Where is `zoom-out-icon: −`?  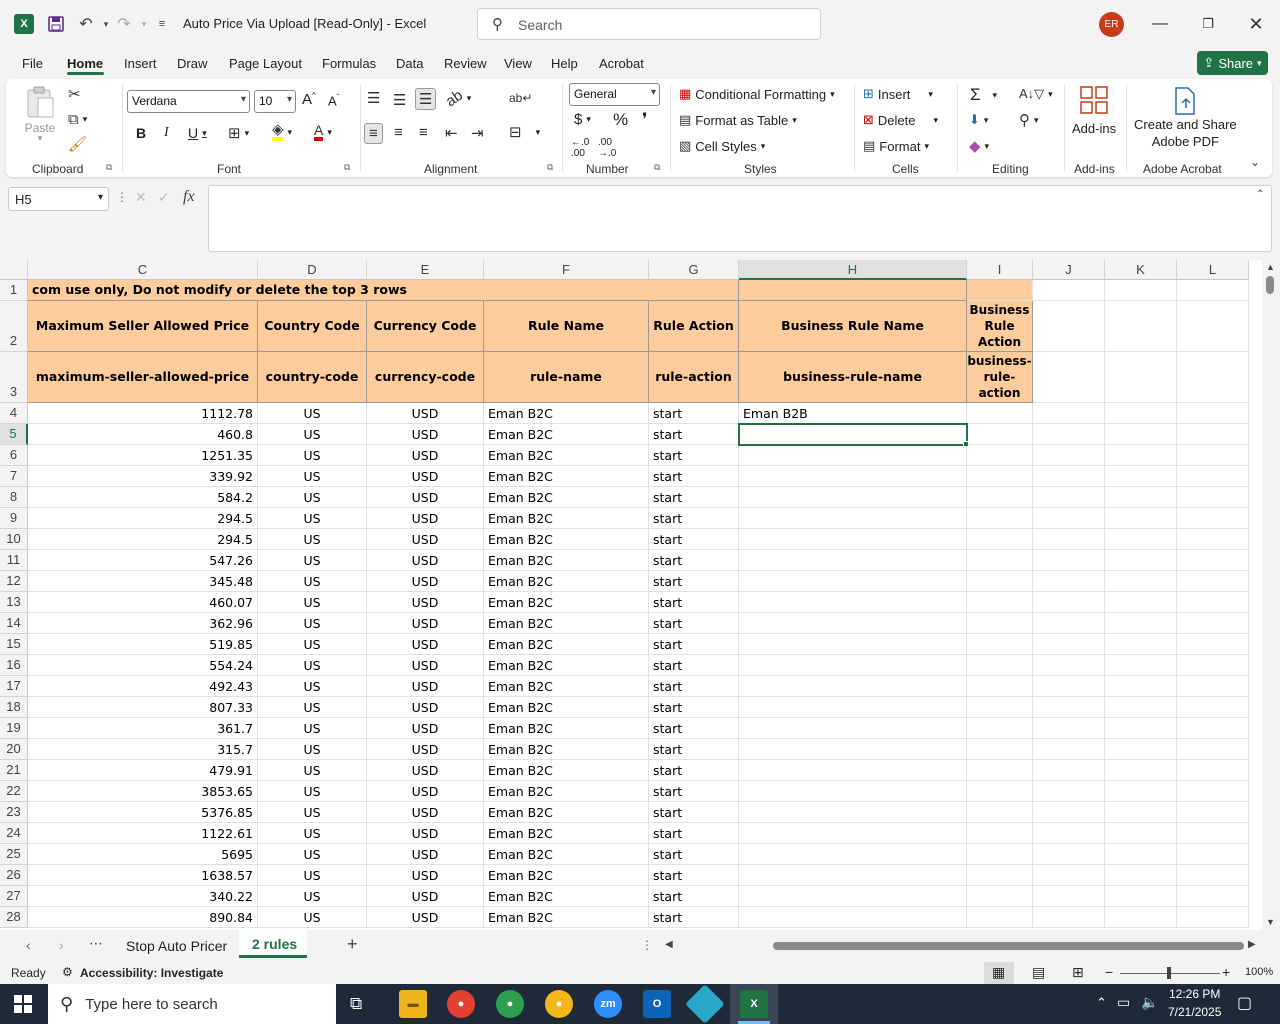
zoom-out-icon: − is located at coordinates (1109, 972).